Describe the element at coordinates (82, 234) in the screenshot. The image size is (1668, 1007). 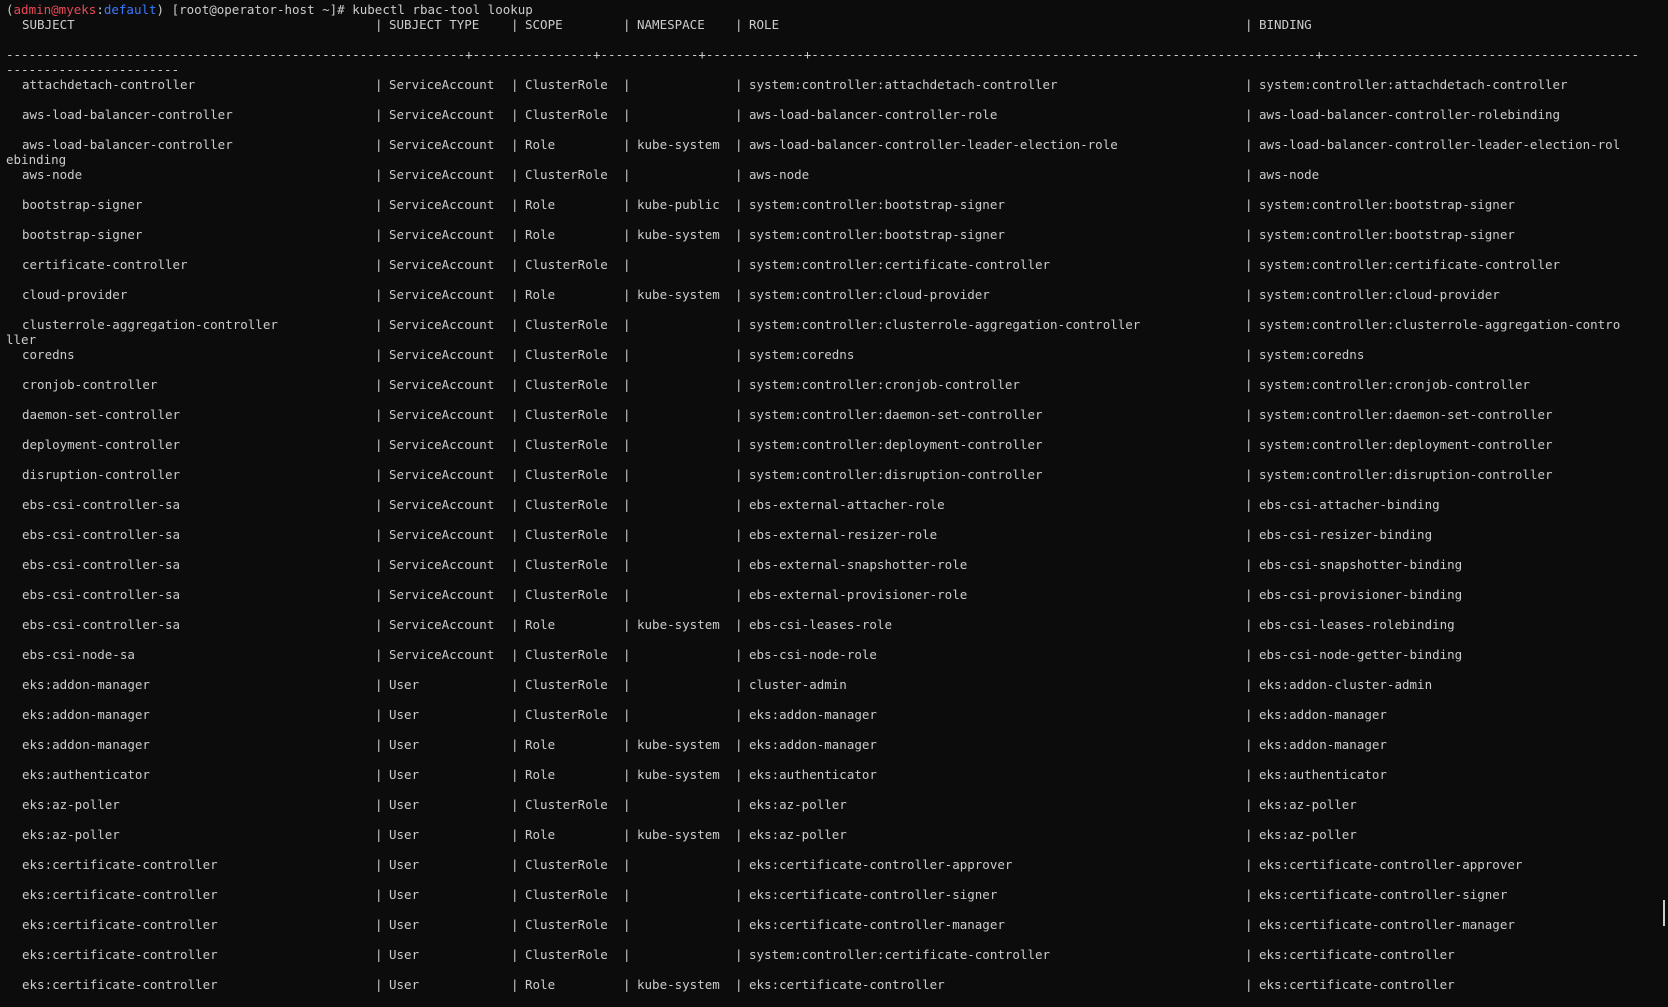
I see `row-subject: bootstrap-signer` at that location.